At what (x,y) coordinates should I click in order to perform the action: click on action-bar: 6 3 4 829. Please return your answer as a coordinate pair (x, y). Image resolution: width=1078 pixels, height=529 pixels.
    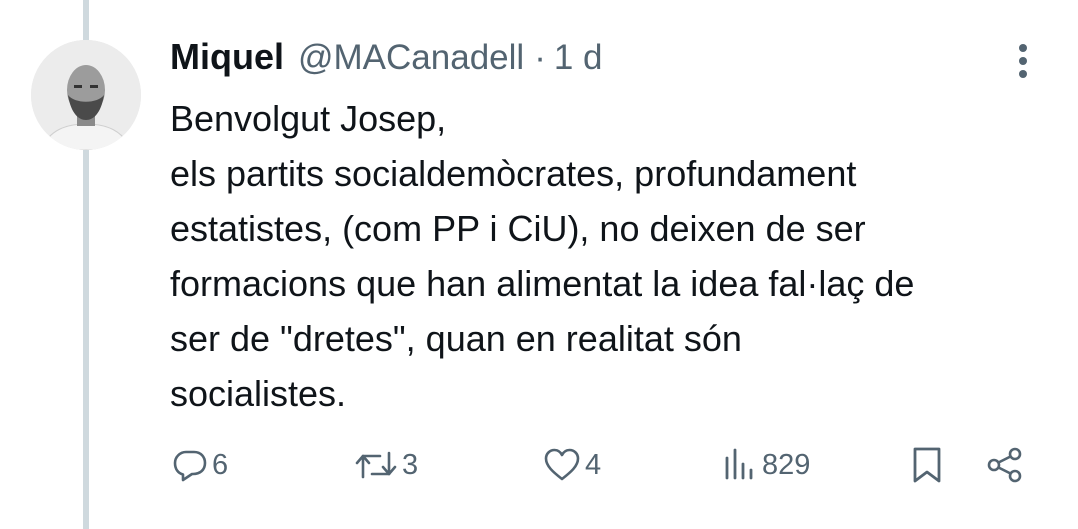
    Looking at the image, I should click on (539, 465).